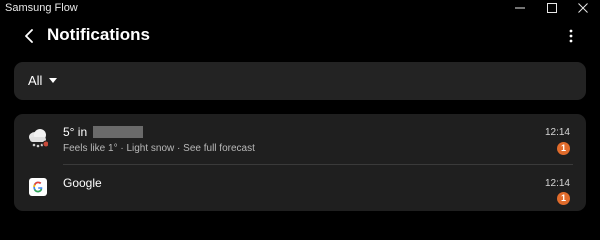 The image size is (600, 240). What do you see at coordinates (98, 34) in the screenshot?
I see `page-title: Notifications` at bounding box center [98, 34].